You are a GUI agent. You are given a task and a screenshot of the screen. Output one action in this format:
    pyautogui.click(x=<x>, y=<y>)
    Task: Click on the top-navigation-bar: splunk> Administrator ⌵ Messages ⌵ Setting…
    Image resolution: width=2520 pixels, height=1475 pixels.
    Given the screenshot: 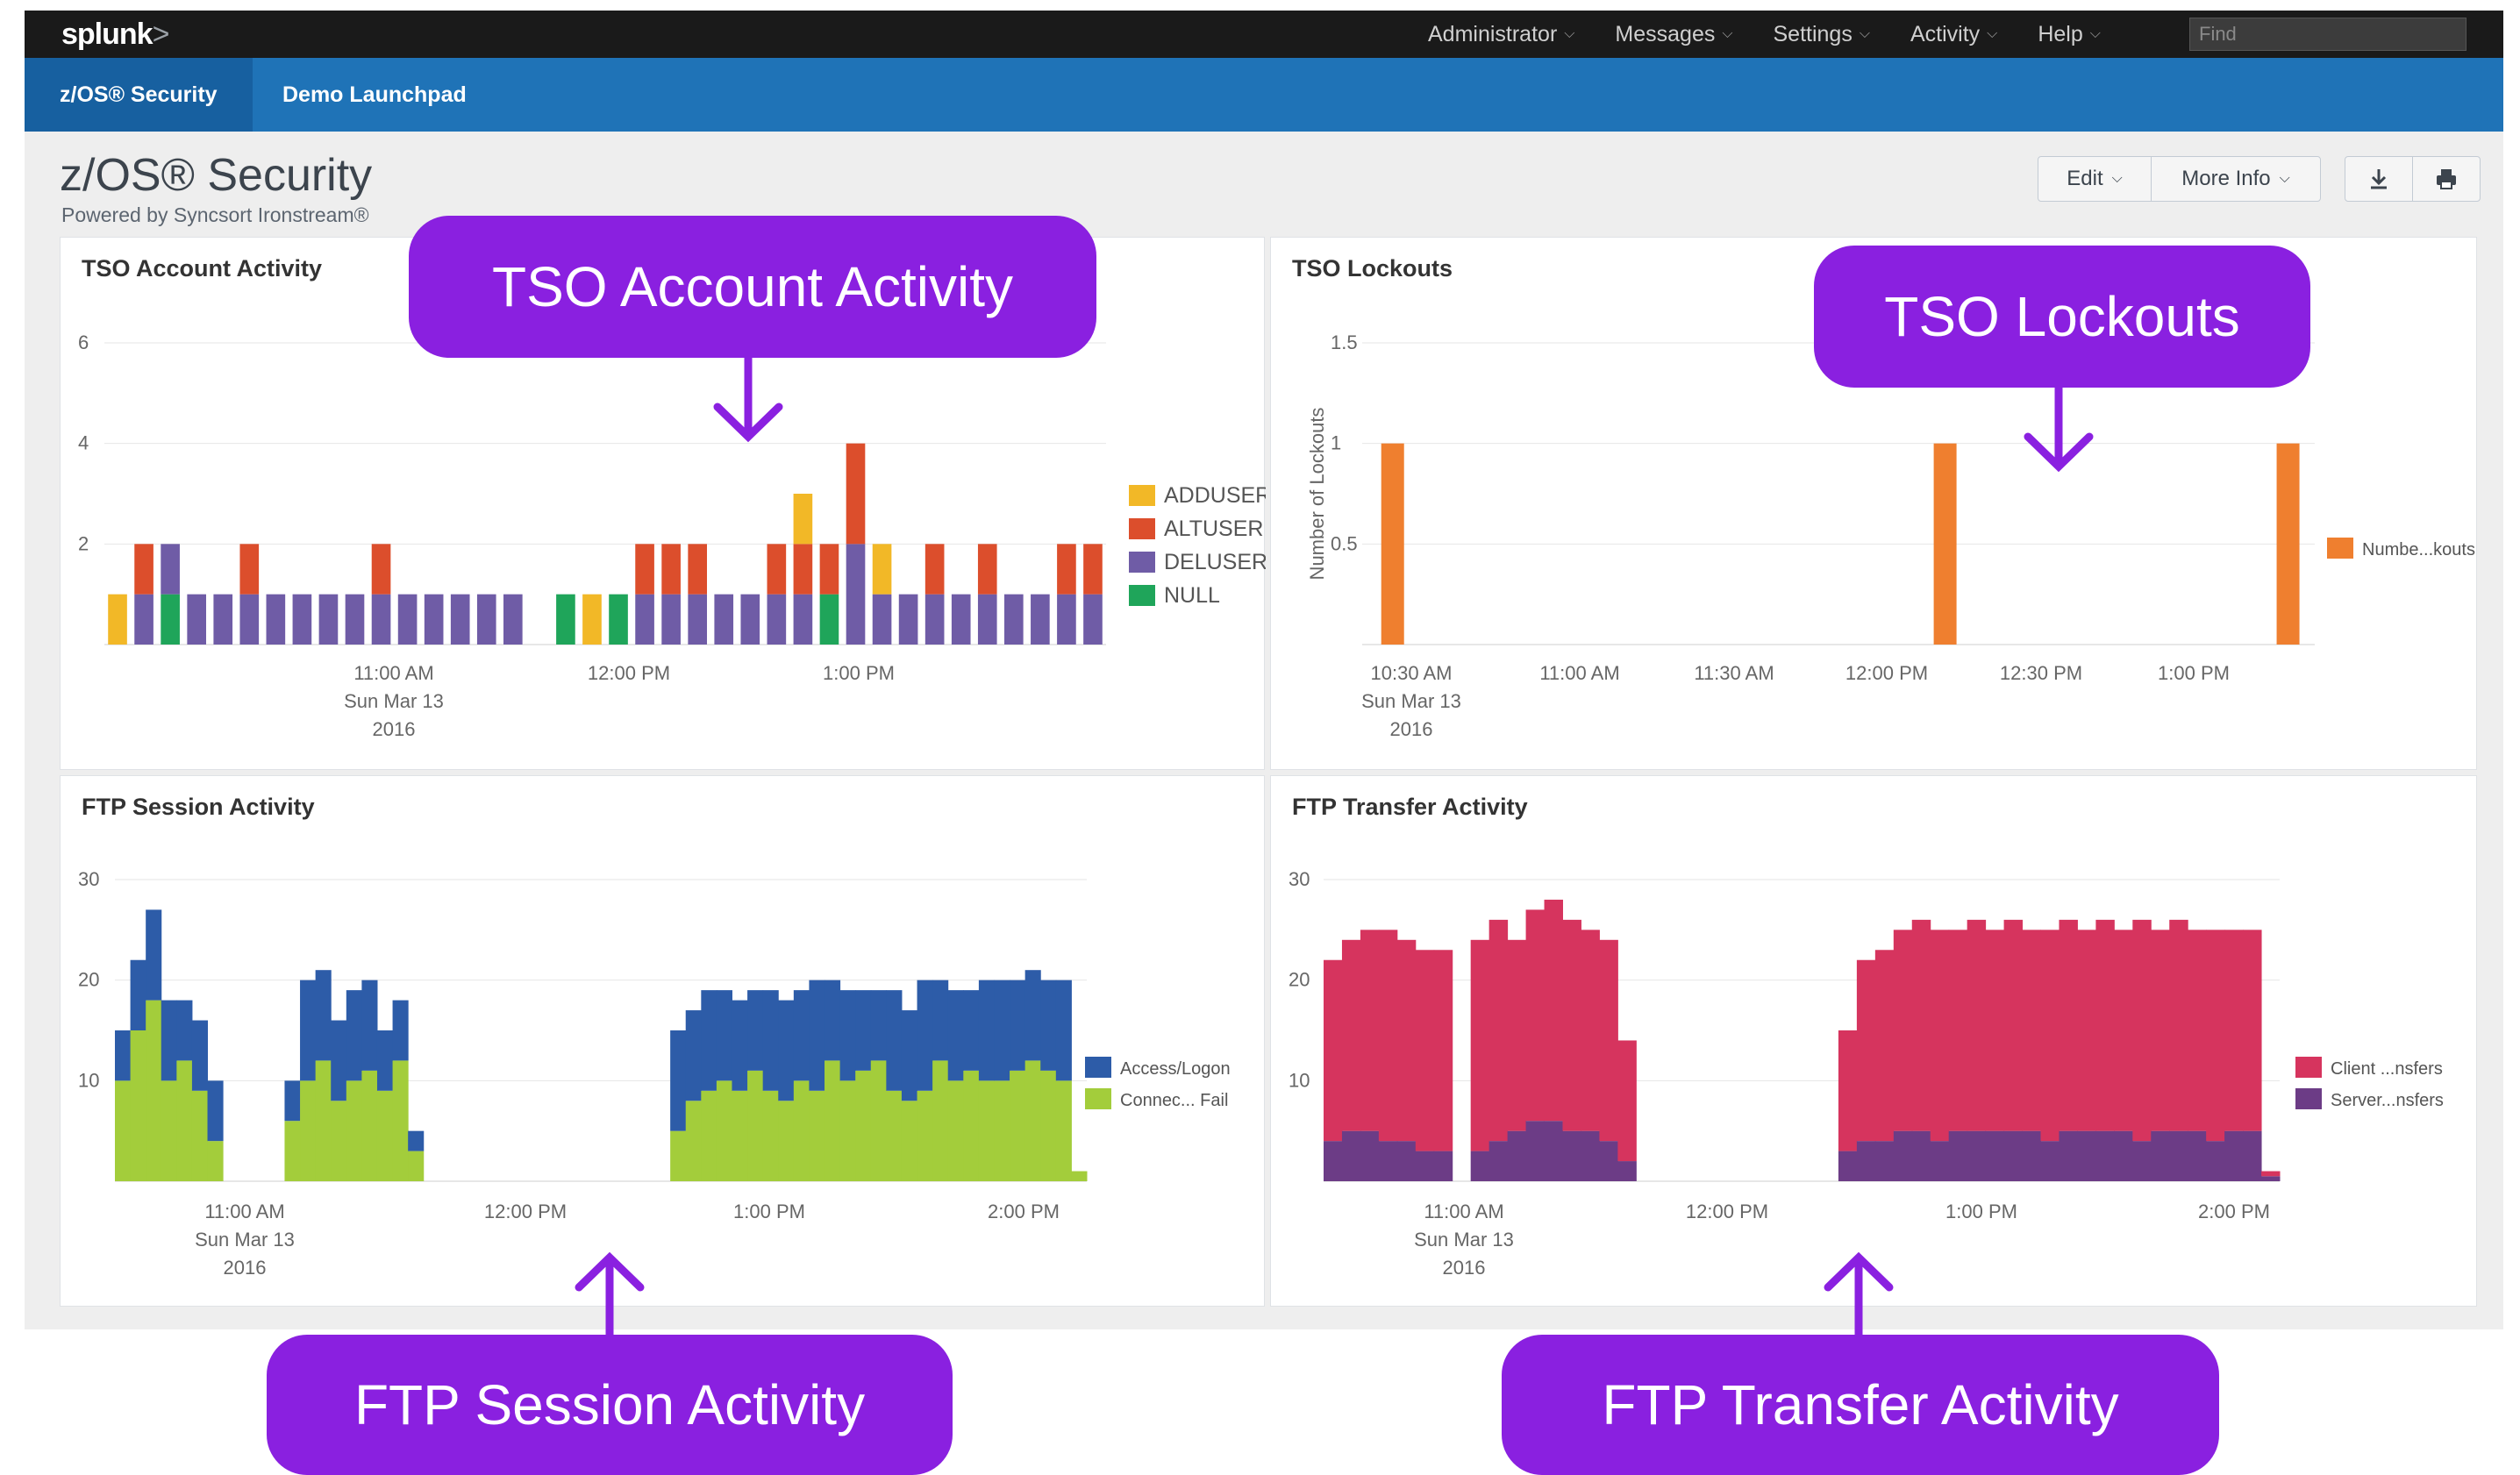 What is the action you would take?
    pyautogui.click(x=1264, y=34)
    